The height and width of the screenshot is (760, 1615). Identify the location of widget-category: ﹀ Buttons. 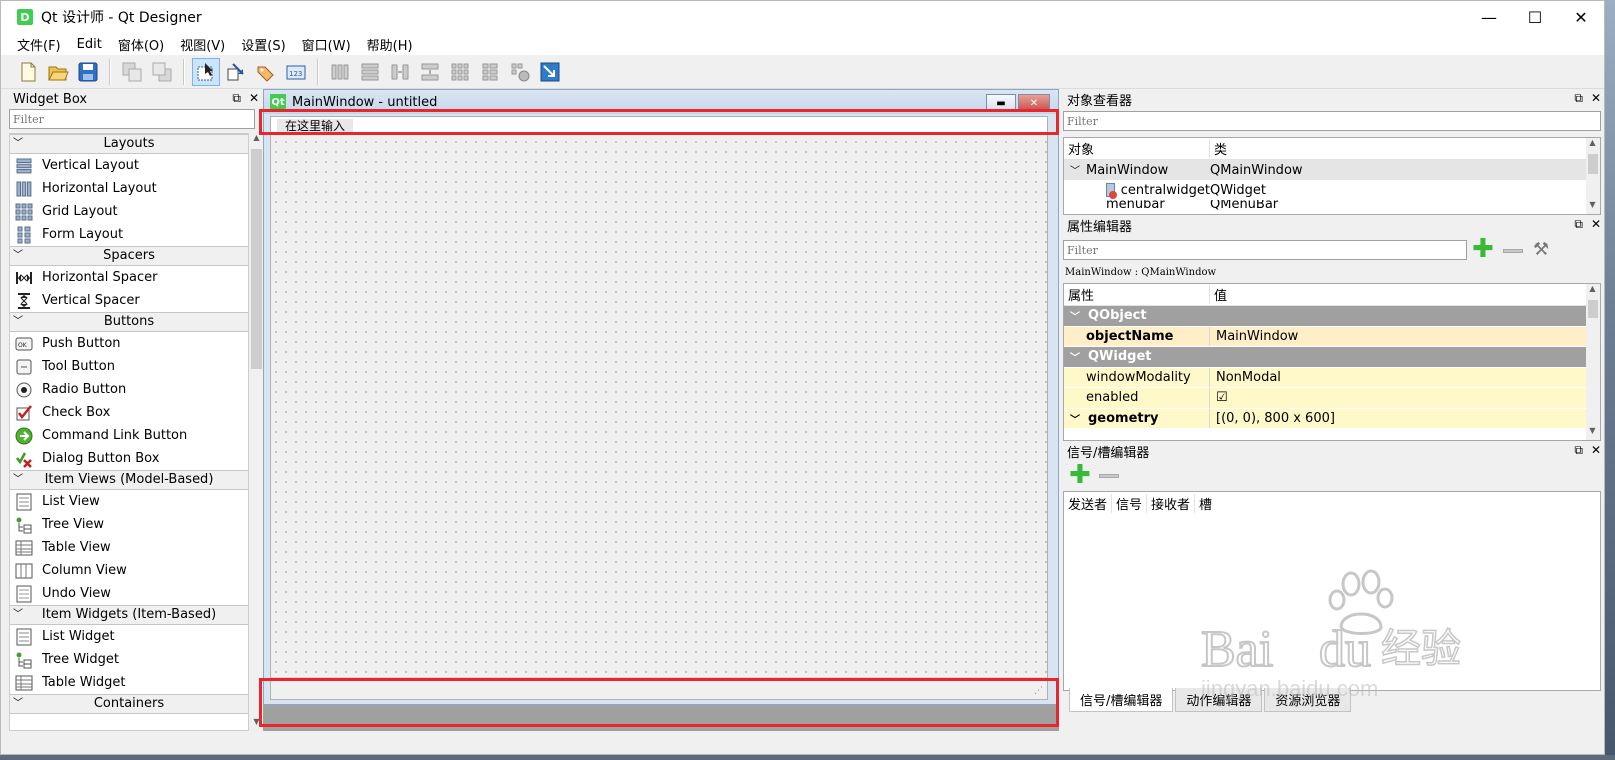
(129, 322).